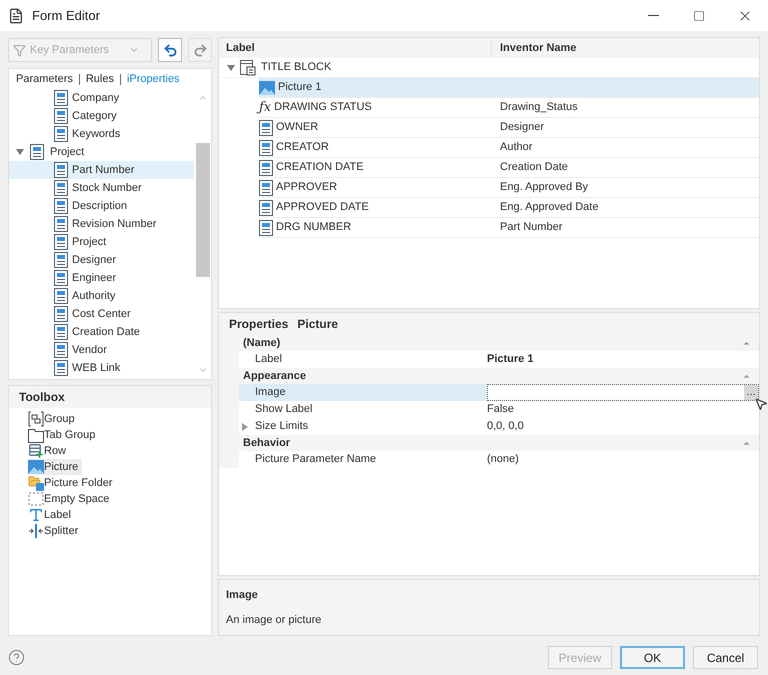 The width and height of the screenshot is (768, 675). I want to click on tree-item: Engineer, so click(101, 278).